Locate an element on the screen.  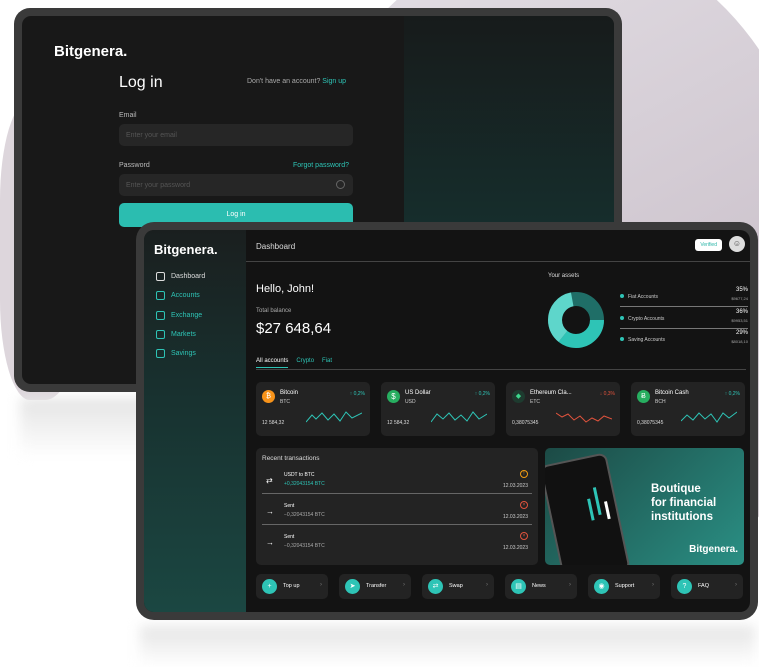
avatar: ☺ is located at coordinates (737, 244).